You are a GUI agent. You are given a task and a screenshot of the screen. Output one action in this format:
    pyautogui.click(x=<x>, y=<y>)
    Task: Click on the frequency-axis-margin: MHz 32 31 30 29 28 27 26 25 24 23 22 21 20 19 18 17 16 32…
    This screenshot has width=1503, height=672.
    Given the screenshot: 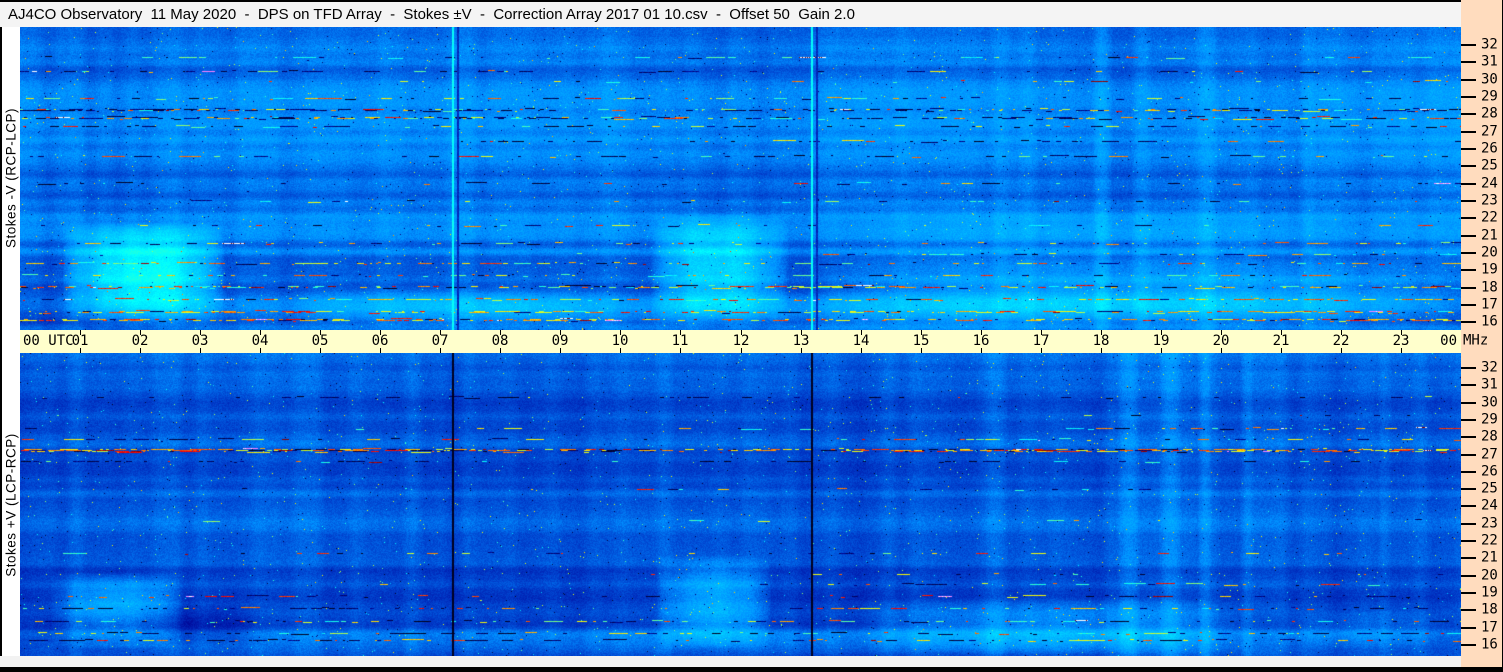 What is the action you would take?
    pyautogui.click(x=1481, y=333)
    